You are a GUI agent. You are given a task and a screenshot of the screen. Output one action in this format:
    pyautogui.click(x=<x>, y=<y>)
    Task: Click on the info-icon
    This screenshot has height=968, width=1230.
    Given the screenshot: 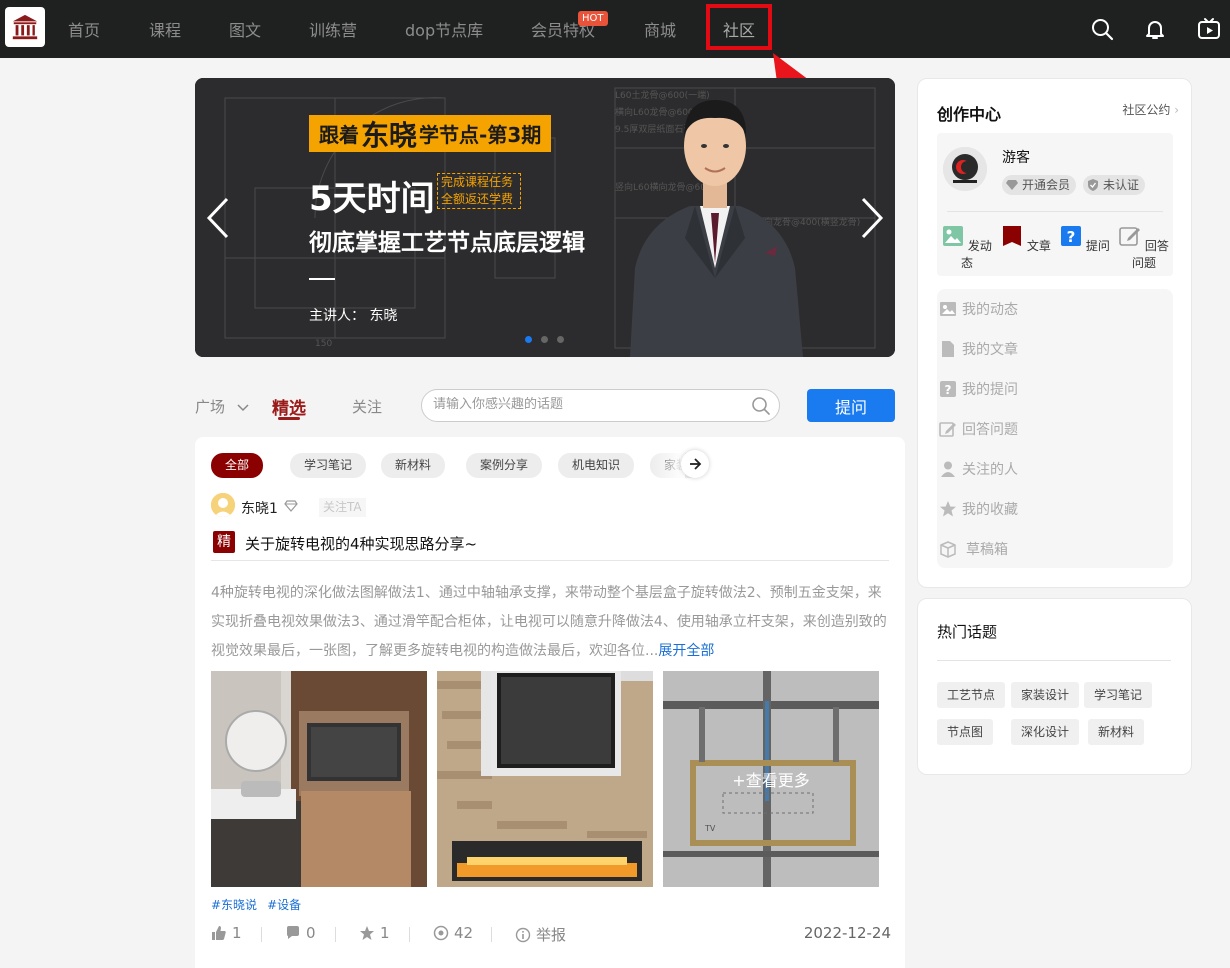 What is the action you would take?
    pyautogui.click(x=523, y=934)
    